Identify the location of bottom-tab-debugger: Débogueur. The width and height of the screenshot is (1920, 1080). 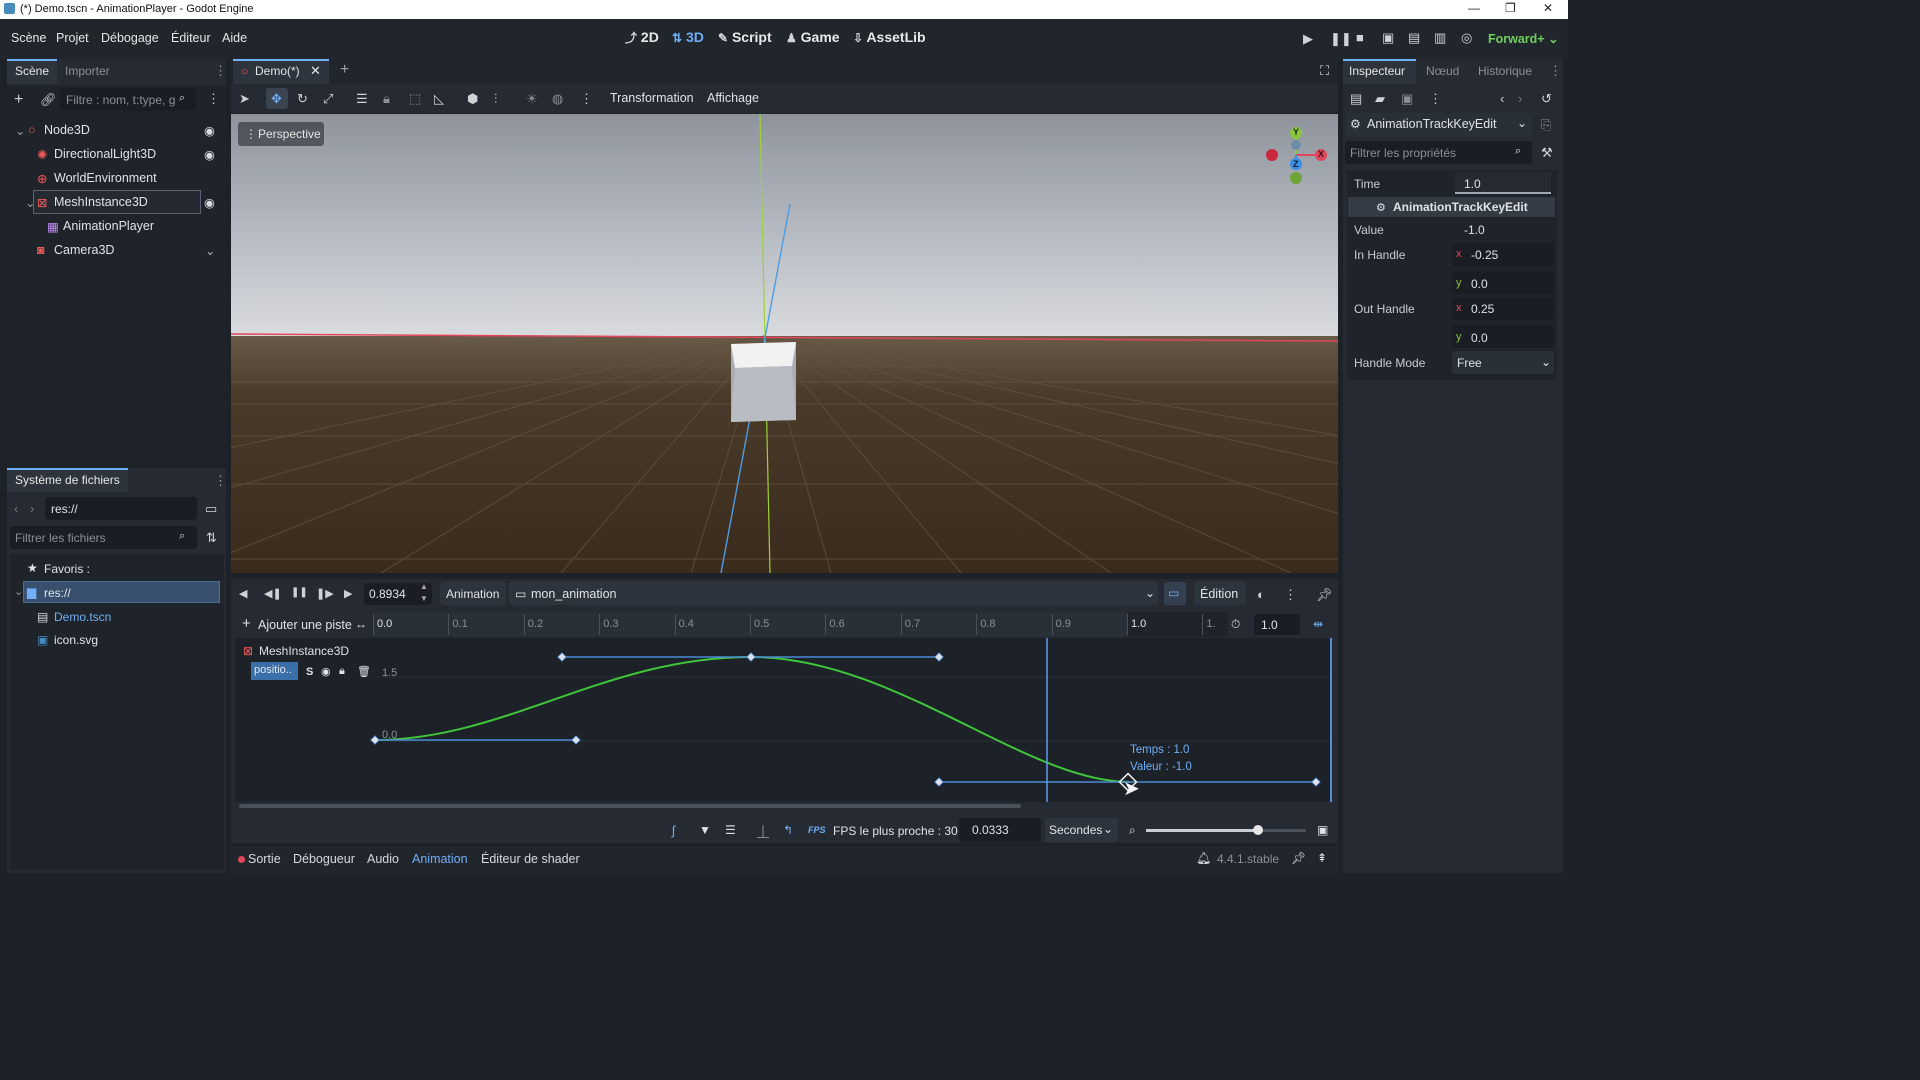
(324, 859).